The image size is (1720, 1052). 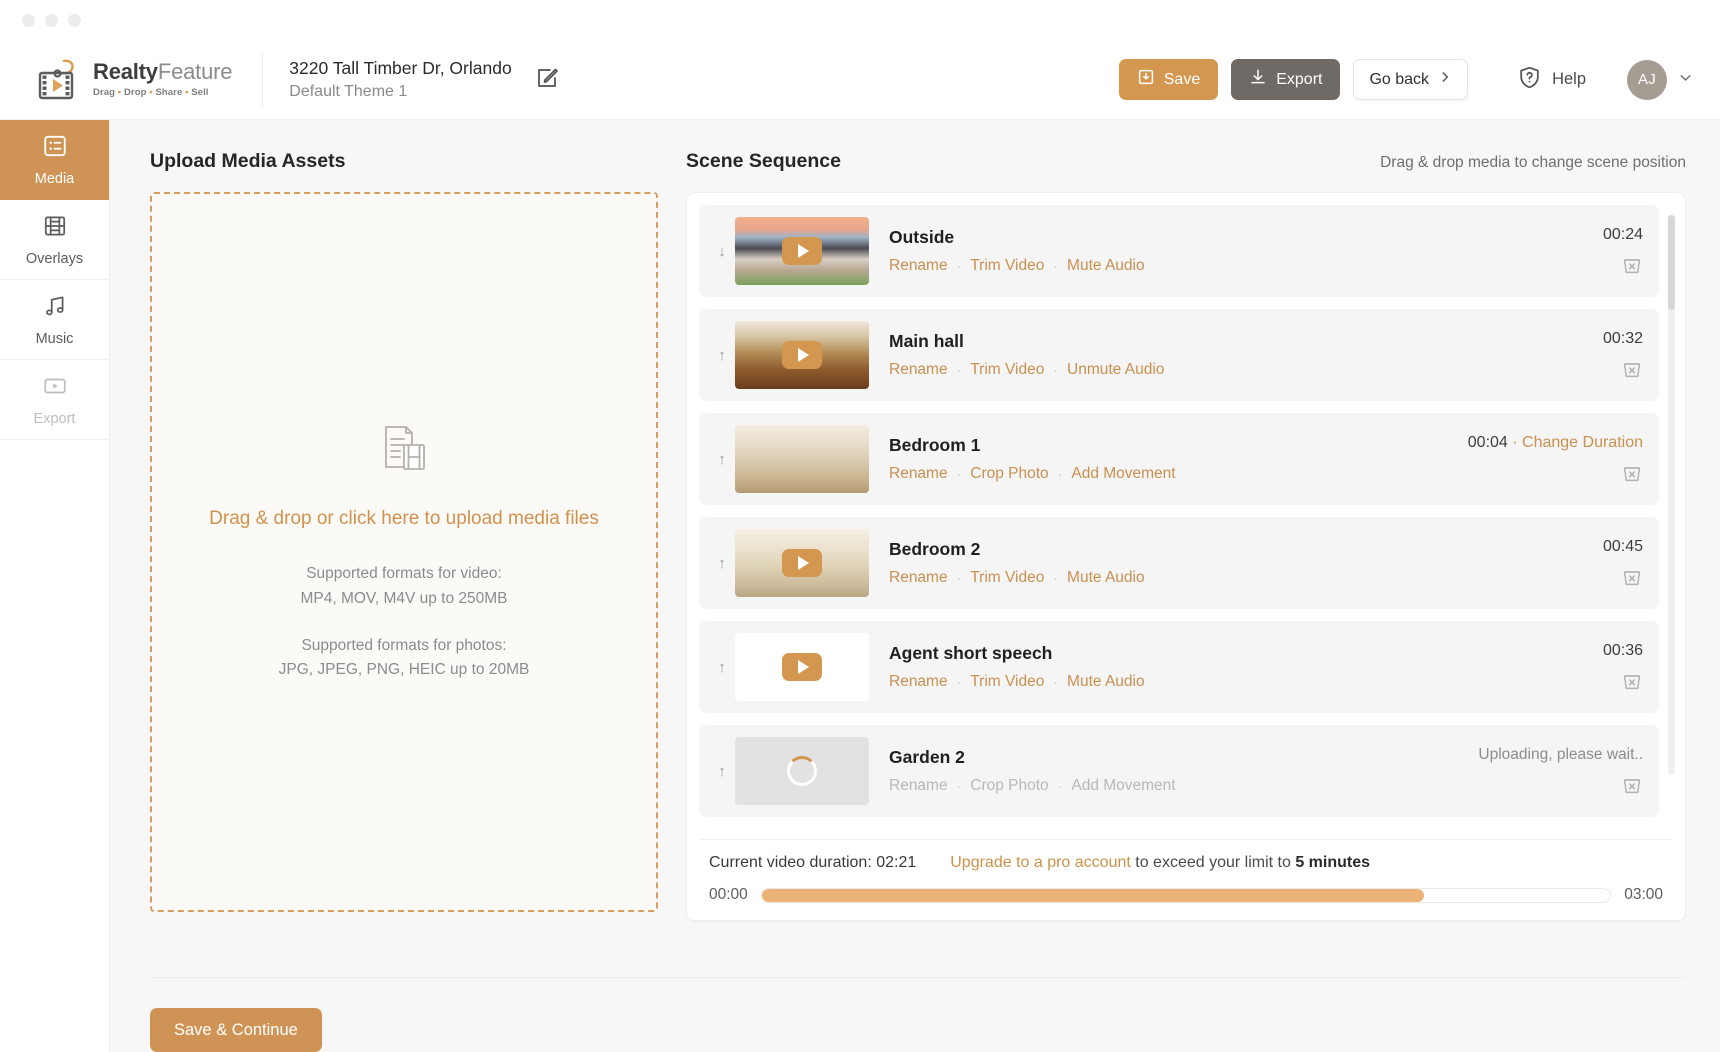 What do you see at coordinates (1551, 80) in the screenshot?
I see `help-button: Help` at bounding box center [1551, 80].